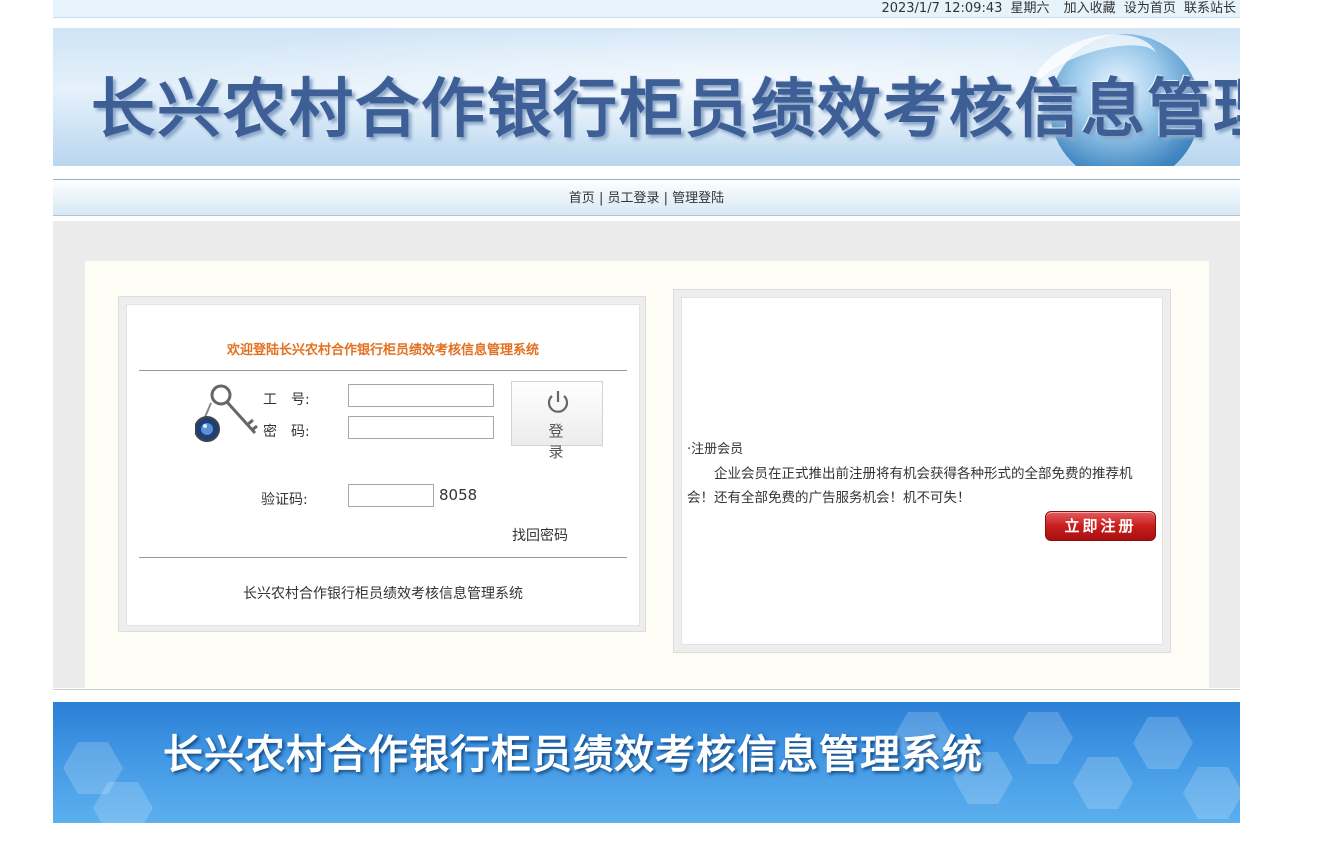 Image resolution: width=1333 pixels, height=845 pixels. Describe the element at coordinates (567, 441) in the screenshot. I see `login-button-label: 登录` at that location.